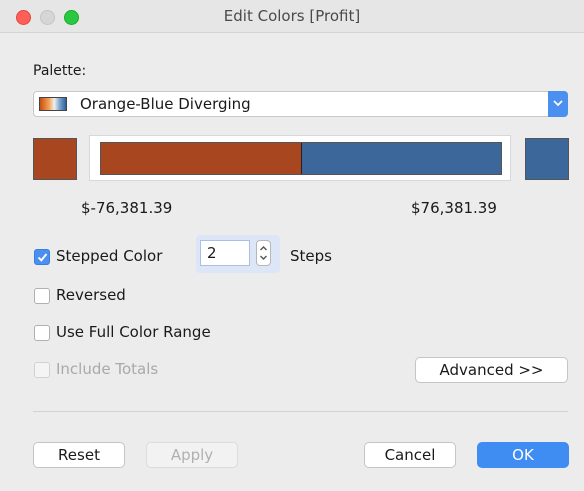 The height and width of the screenshot is (491, 584). I want to click on apply-button: Apply, so click(192, 455).